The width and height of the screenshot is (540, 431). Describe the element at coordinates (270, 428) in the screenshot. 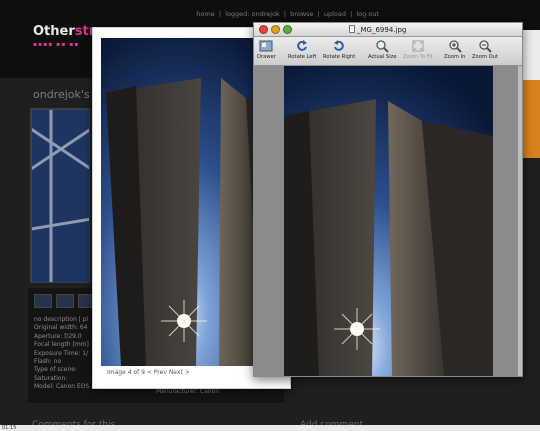

I see `status-strip: 01:15` at that location.